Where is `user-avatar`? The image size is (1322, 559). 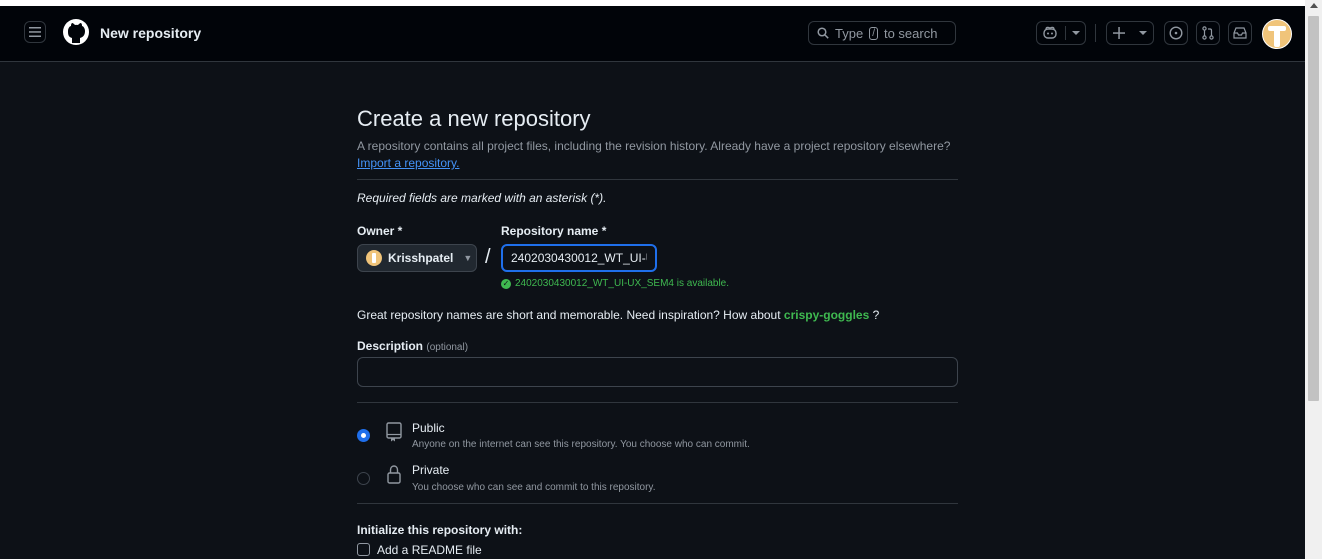 user-avatar is located at coordinates (1277, 34).